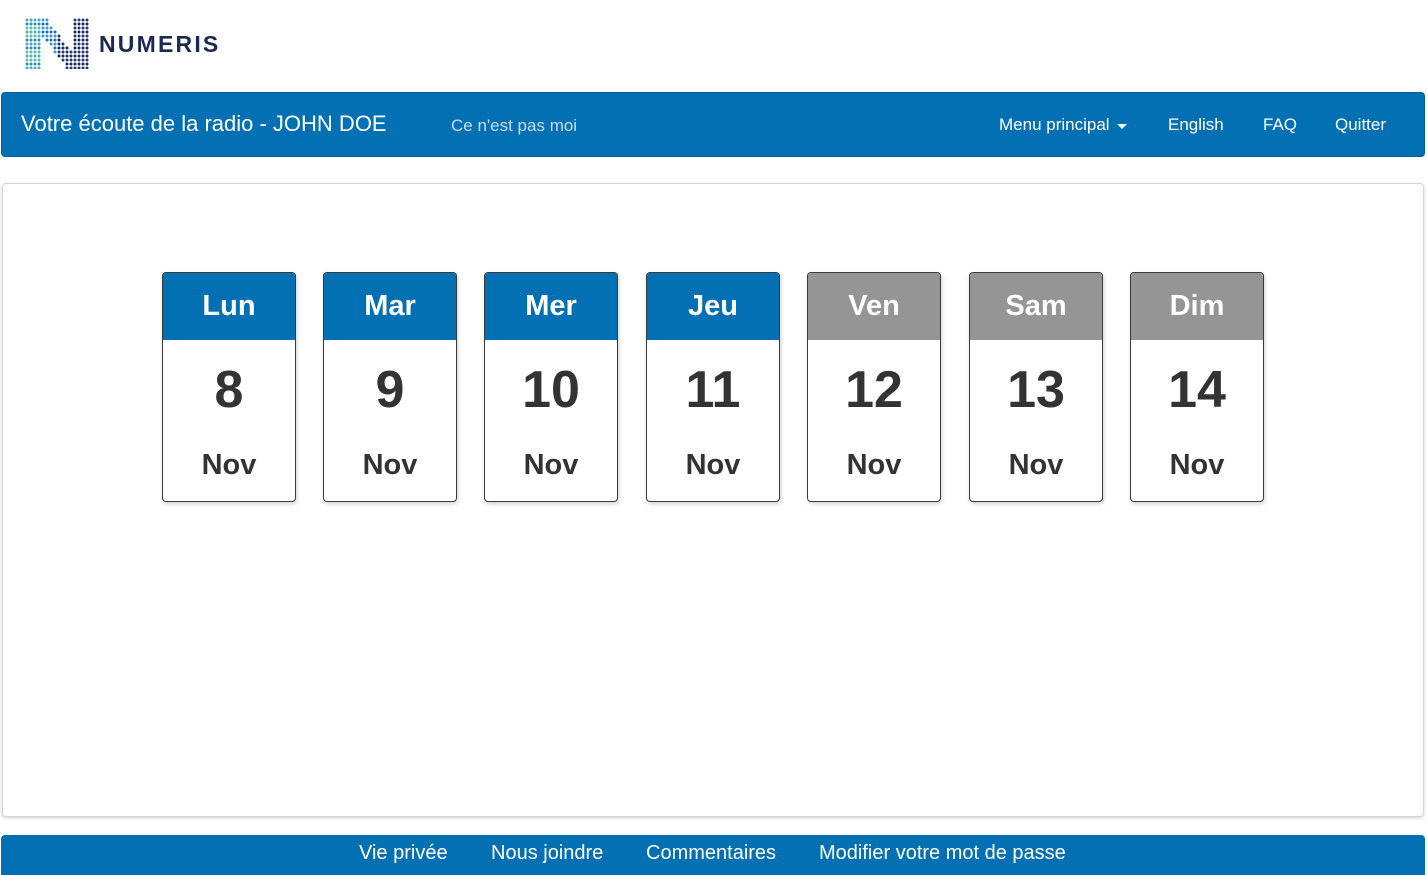 The width and height of the screenshot is (1427, 875). What do you see at coordinates (229, 306) in the screenshot?
I see `day-name: Lun` at bounding box center [229, 306].